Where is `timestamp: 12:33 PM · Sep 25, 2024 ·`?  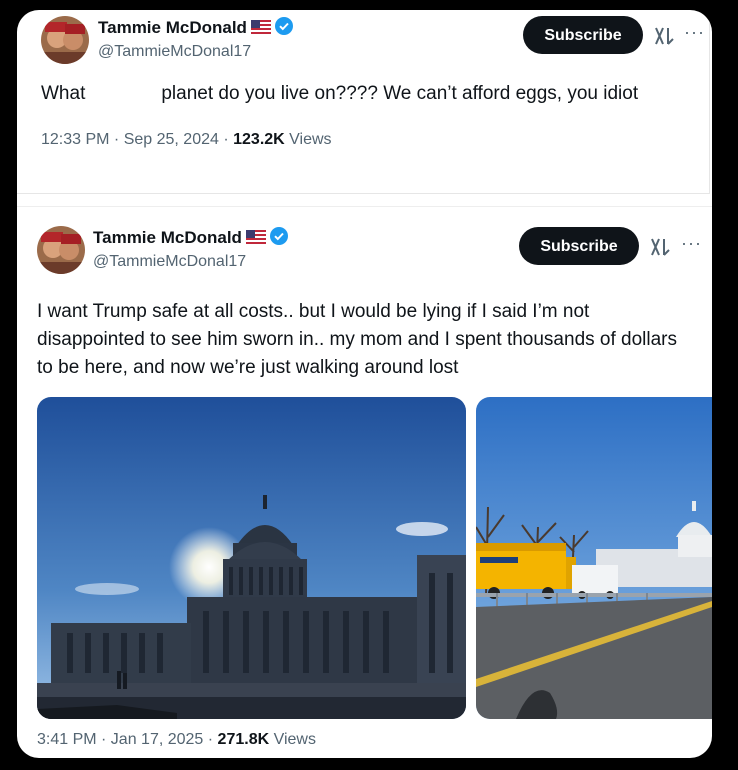 timestamp: 12:33 PM · Sep 25, 2024 · is located at coordinates (137, 139).